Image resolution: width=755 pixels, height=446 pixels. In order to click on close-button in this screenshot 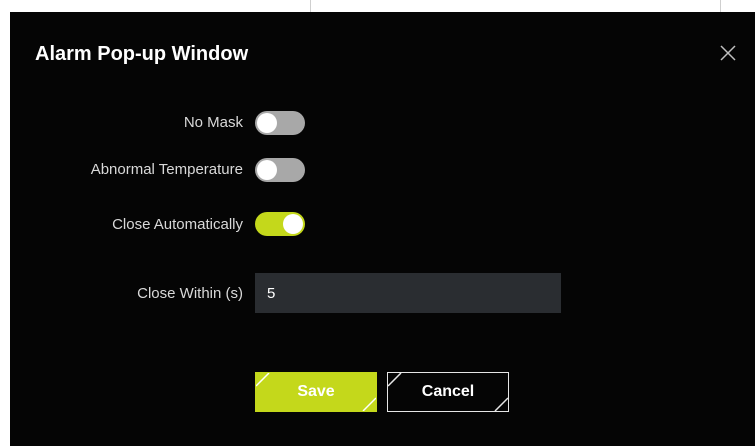, I will do `click(728, 53)`.